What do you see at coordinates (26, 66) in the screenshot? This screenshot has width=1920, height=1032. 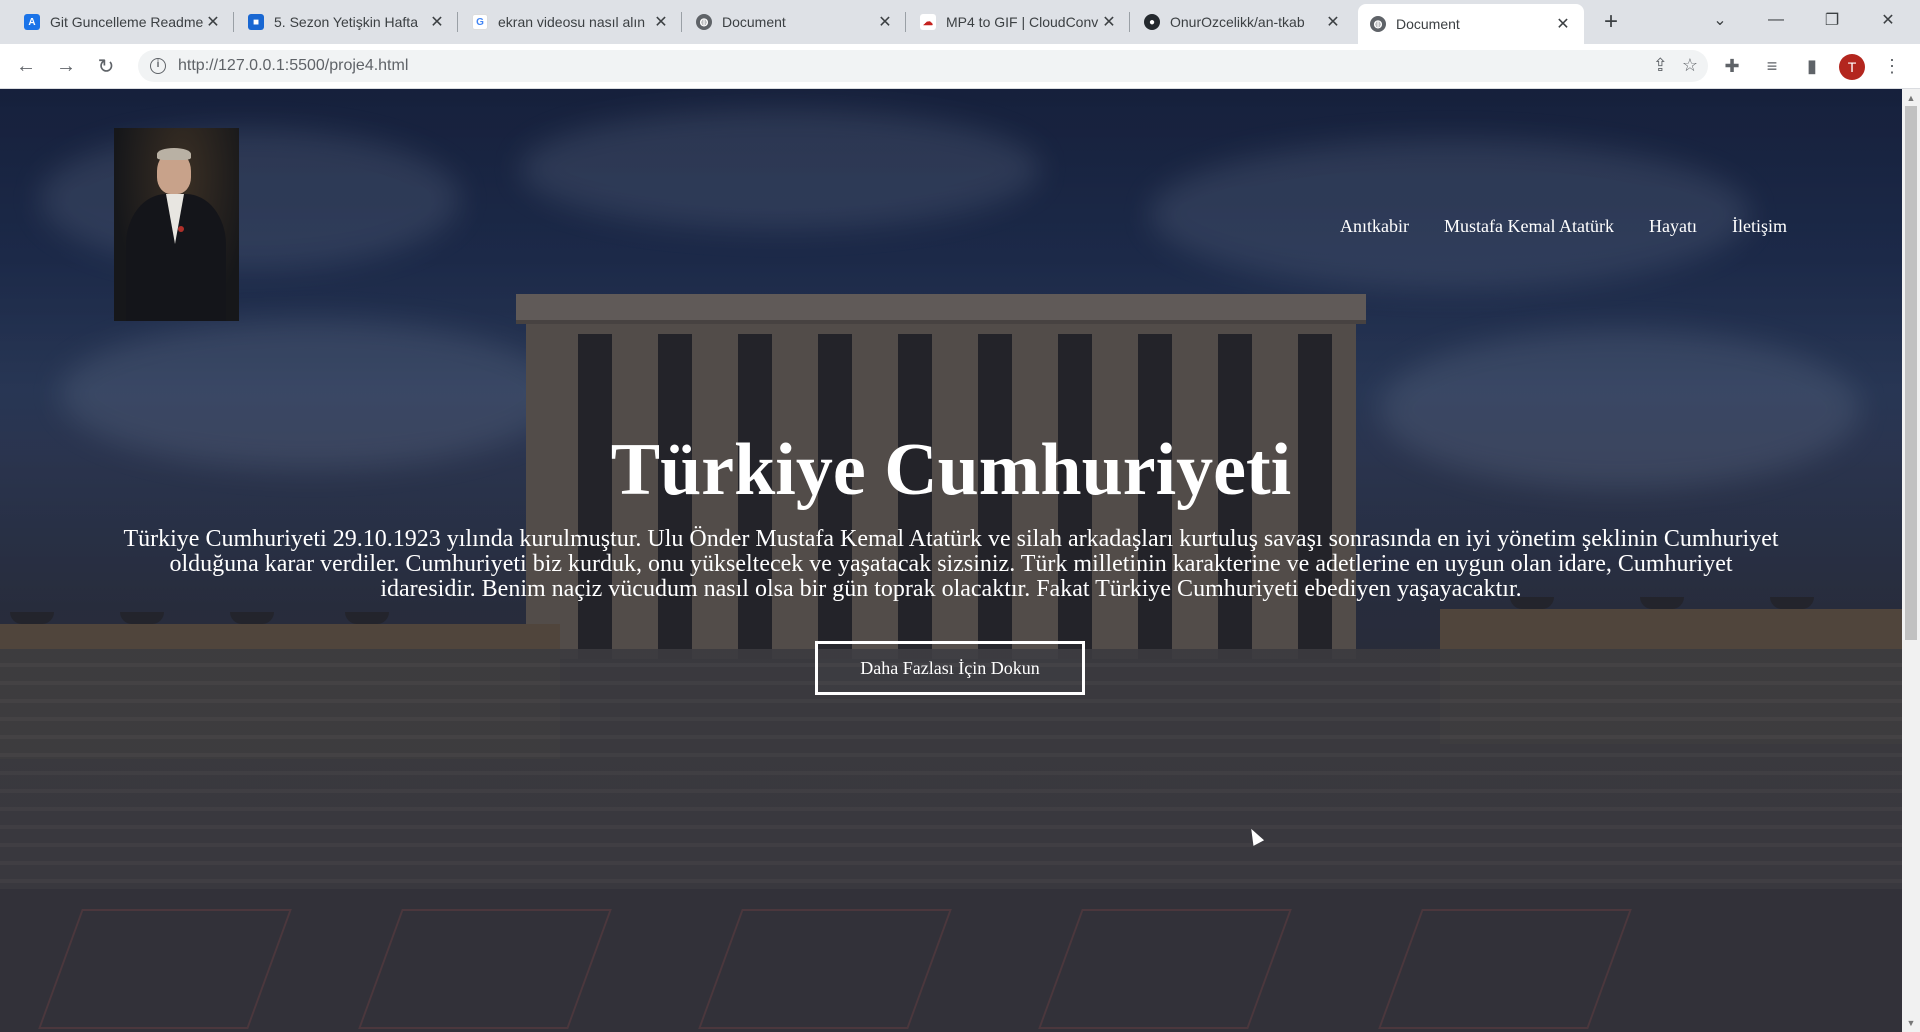 I see `back-icon: ←` at bounding box center [26, 66].